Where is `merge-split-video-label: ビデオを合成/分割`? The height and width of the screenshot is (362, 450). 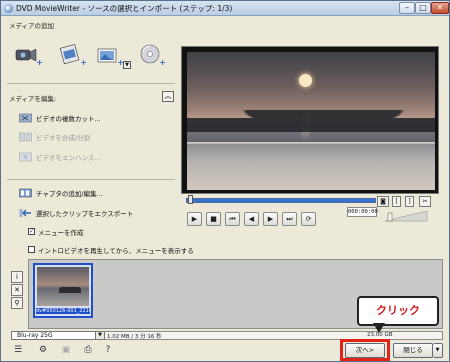 merge-split-video-label: ビデオを合成/分割 is located at coordinates (63, 138).